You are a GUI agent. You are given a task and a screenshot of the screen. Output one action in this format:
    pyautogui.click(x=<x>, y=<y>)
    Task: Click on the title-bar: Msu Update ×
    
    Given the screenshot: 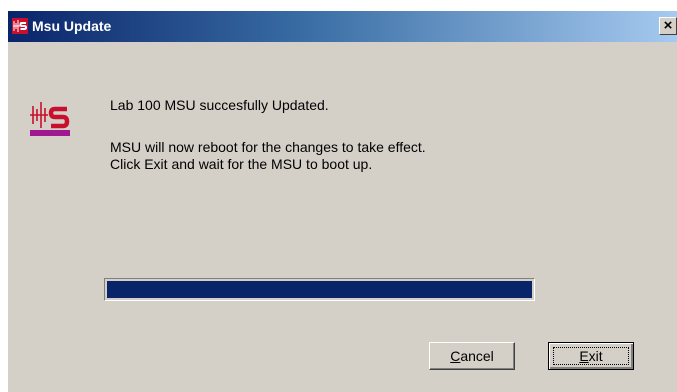 What is the action you would take?
    pyautogui.click(x=342, y=26)
    